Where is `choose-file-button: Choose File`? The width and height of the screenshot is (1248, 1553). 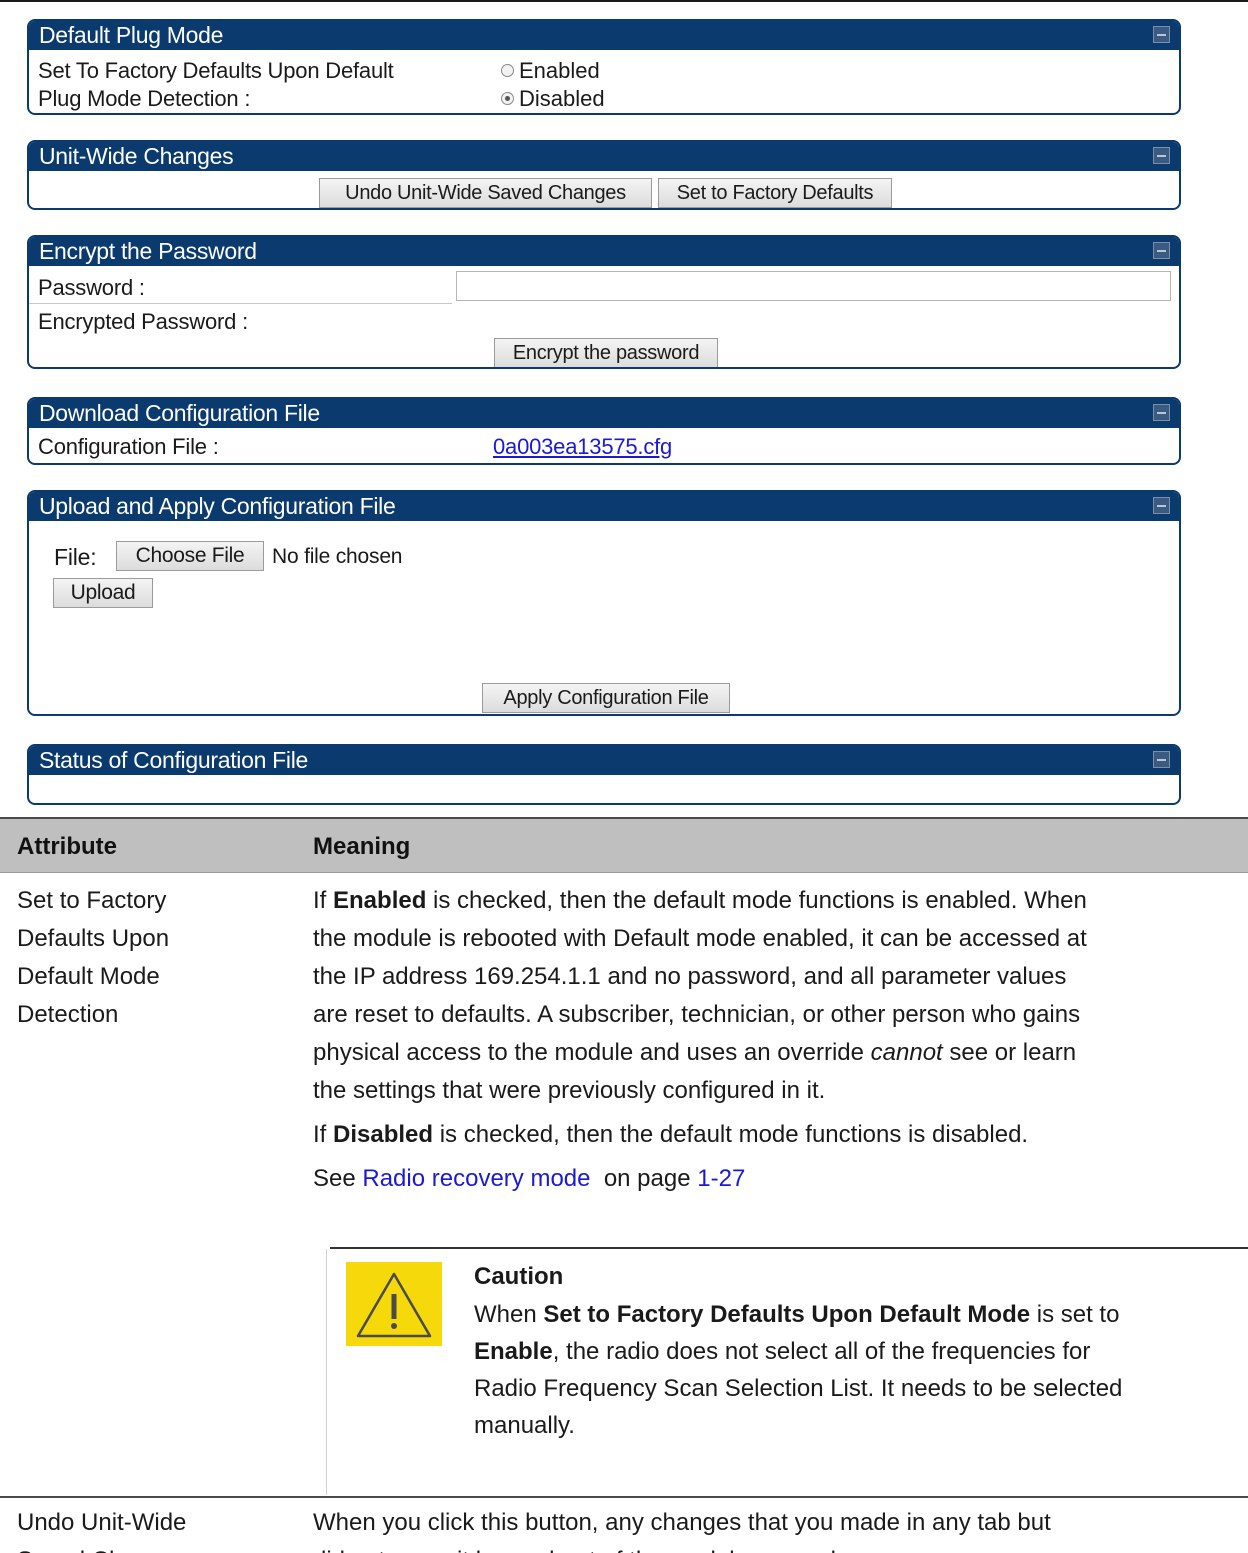 choose-file-button: Choose File is located at coordinates (190, 556).